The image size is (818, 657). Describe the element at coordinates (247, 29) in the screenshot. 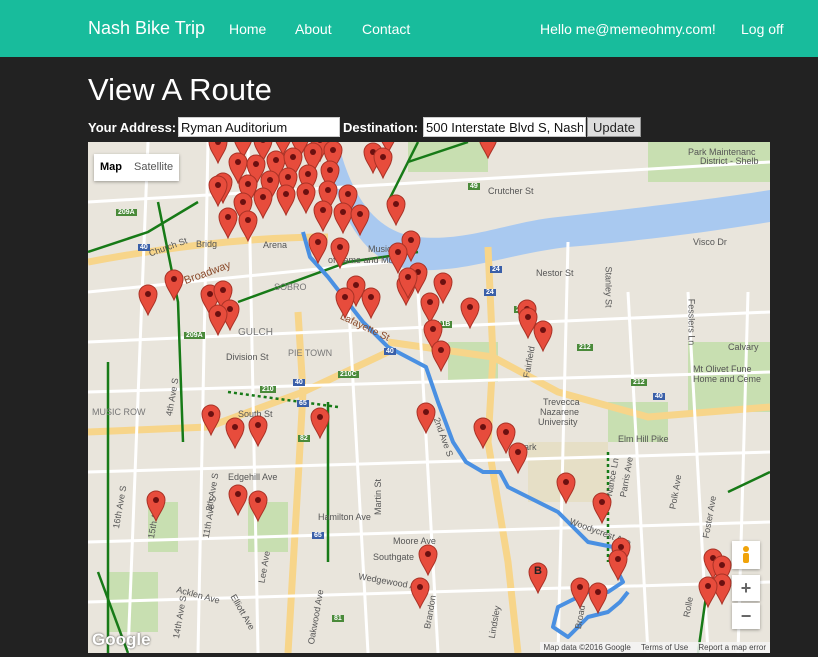

I see `nav-home: Home` at that location.